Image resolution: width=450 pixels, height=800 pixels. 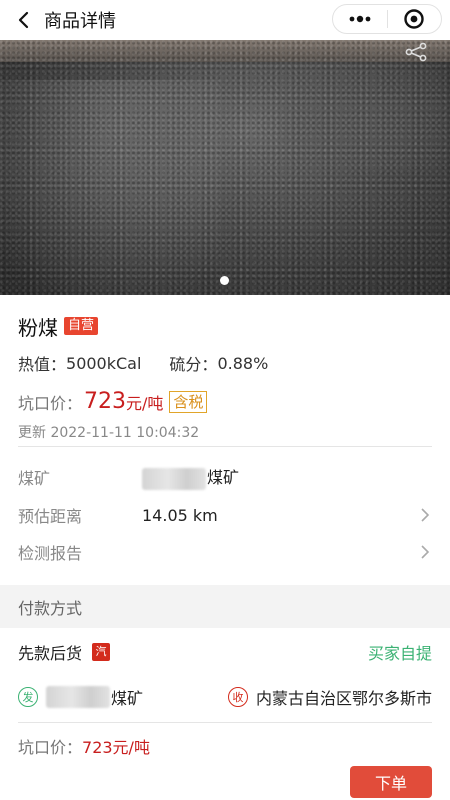 I want to click on footer-price-label: 坑口价：, so click(x=50, y=747).